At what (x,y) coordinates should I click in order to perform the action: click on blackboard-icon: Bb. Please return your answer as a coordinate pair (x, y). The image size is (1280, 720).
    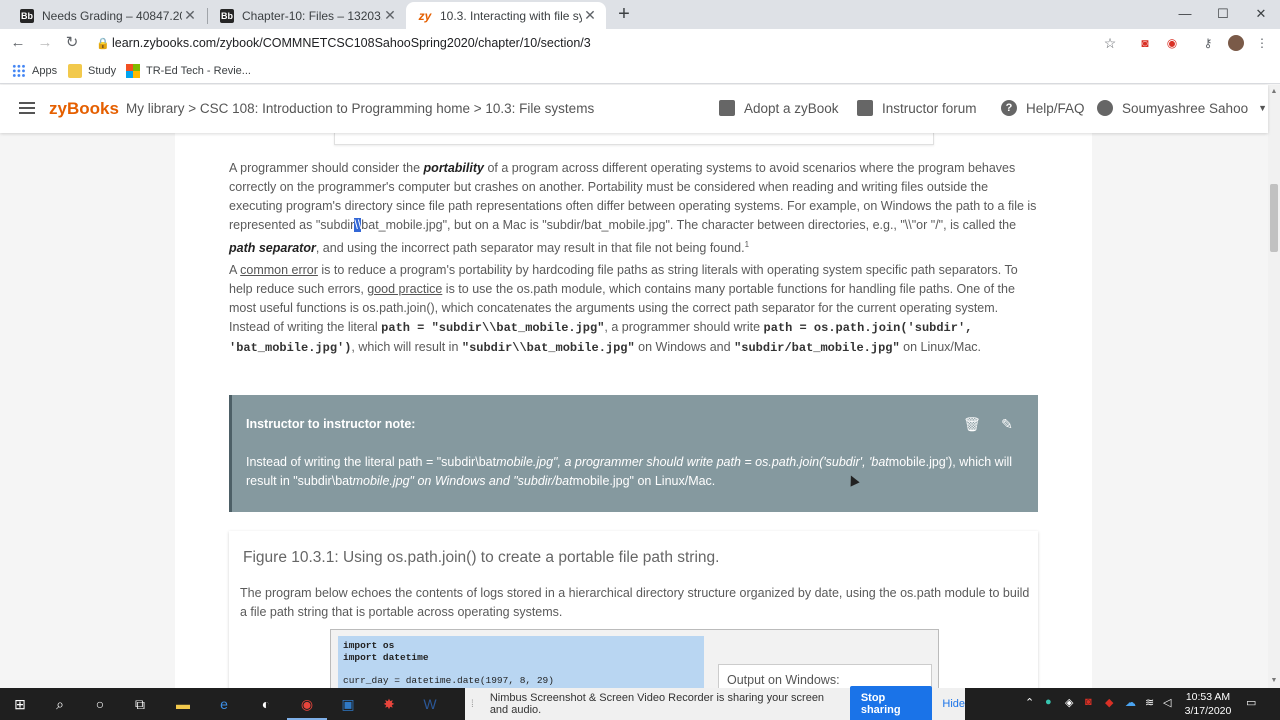
    Looking at the image, I should click on (227, 15).